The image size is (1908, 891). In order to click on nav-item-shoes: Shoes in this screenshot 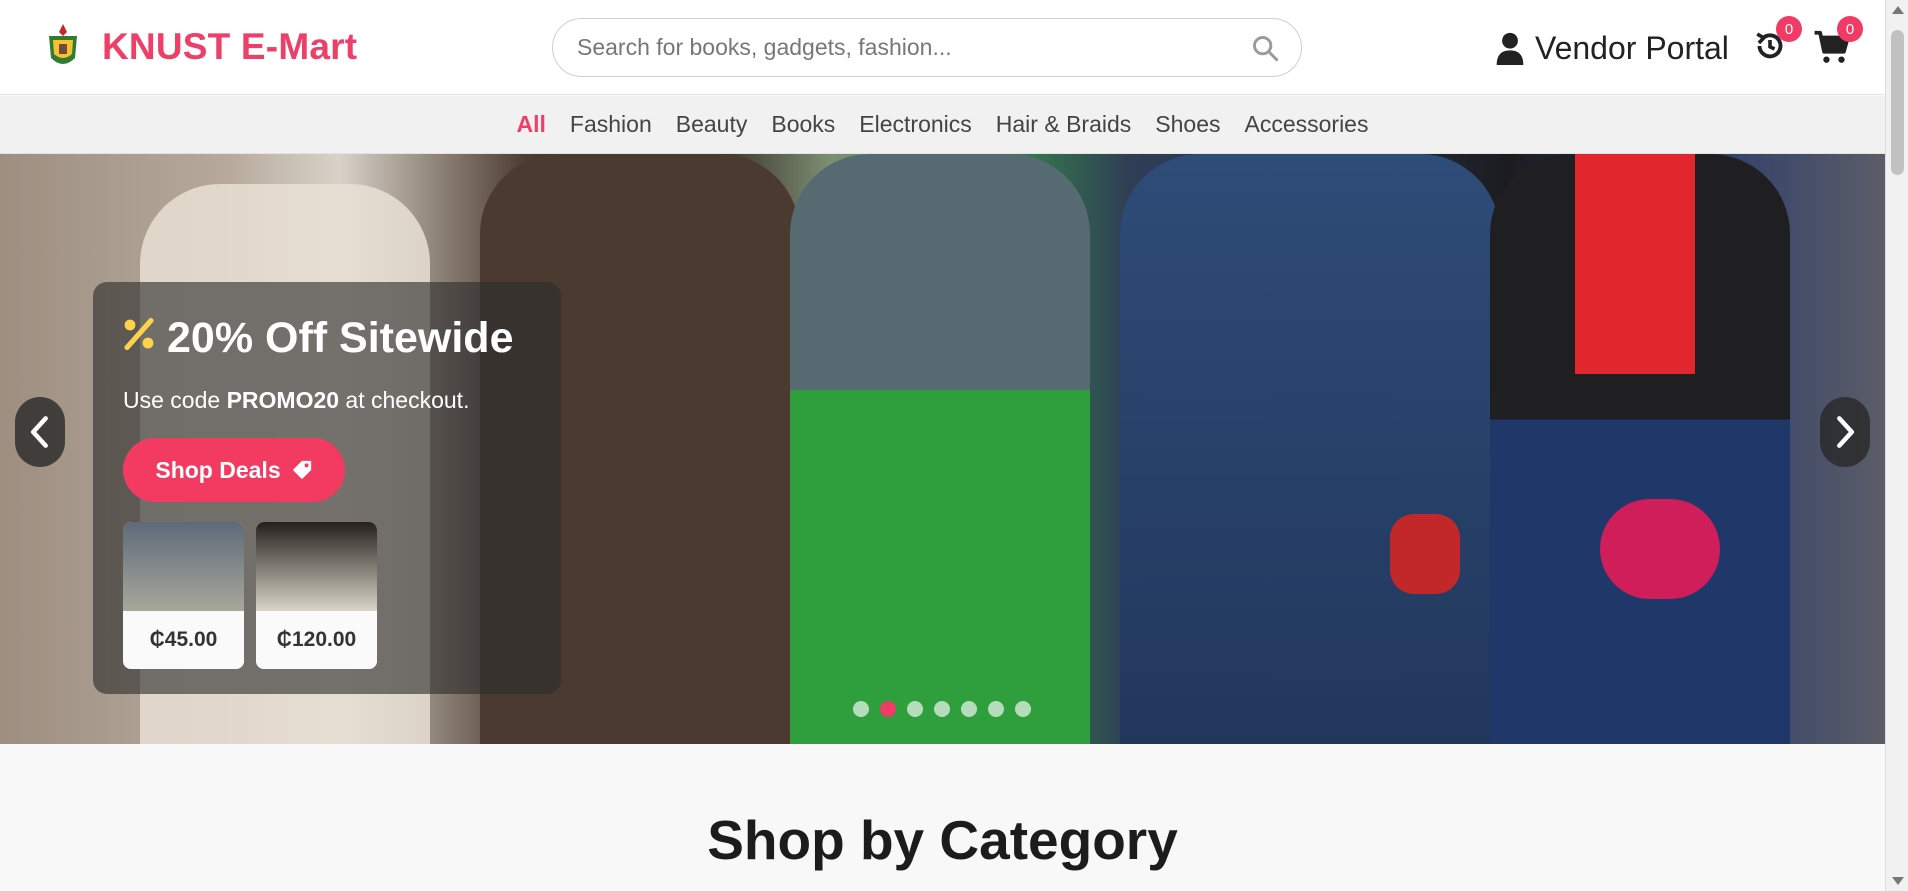, I will do `click(1187, 124)`.